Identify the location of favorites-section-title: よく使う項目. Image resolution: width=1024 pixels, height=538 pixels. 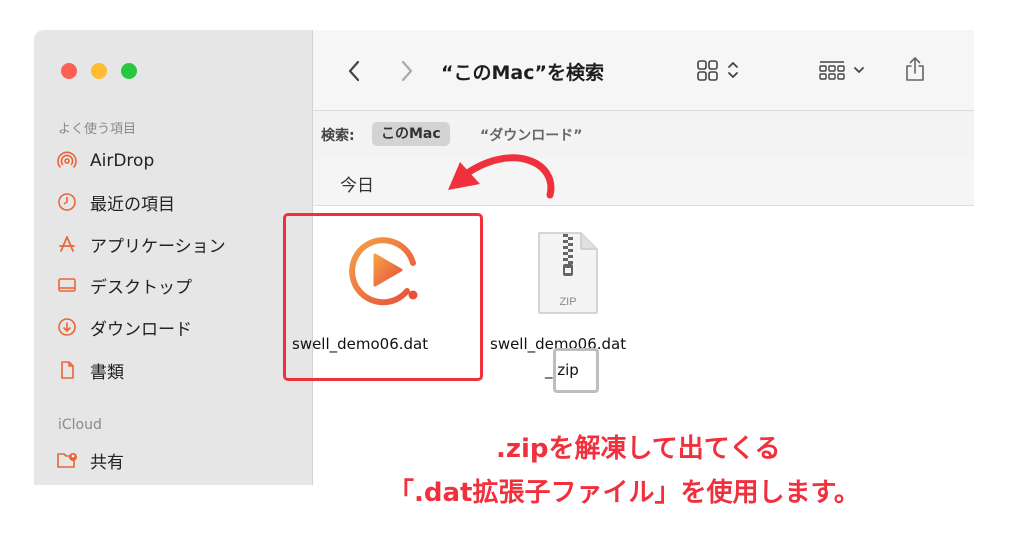
(97, 129).